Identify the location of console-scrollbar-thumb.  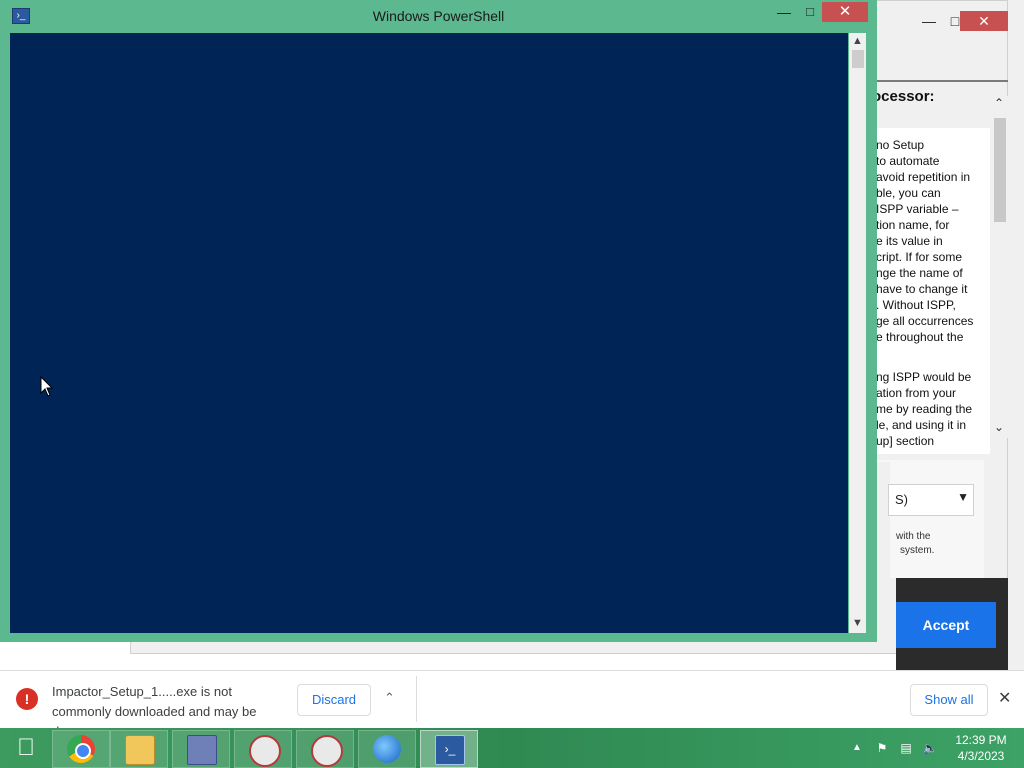
(858, 59).